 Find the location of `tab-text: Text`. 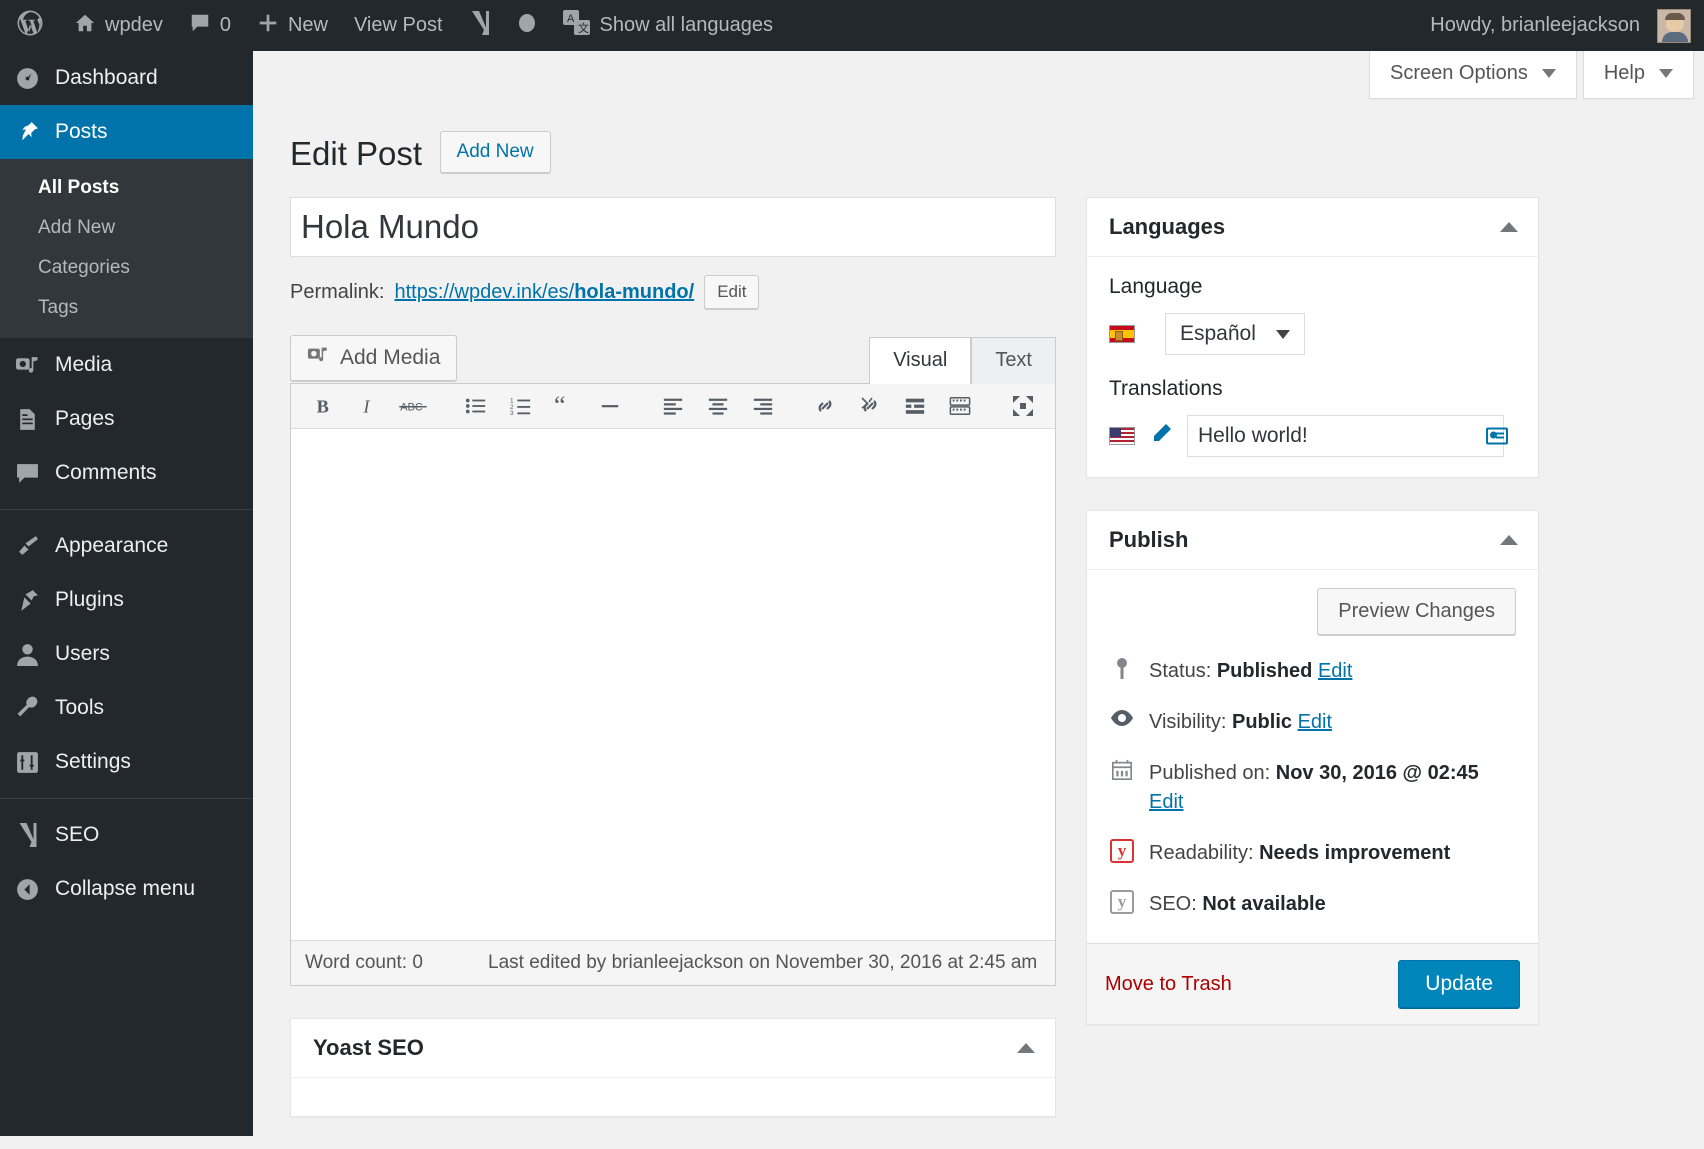

tab-text: Text is located at coordinates (1013, 360).